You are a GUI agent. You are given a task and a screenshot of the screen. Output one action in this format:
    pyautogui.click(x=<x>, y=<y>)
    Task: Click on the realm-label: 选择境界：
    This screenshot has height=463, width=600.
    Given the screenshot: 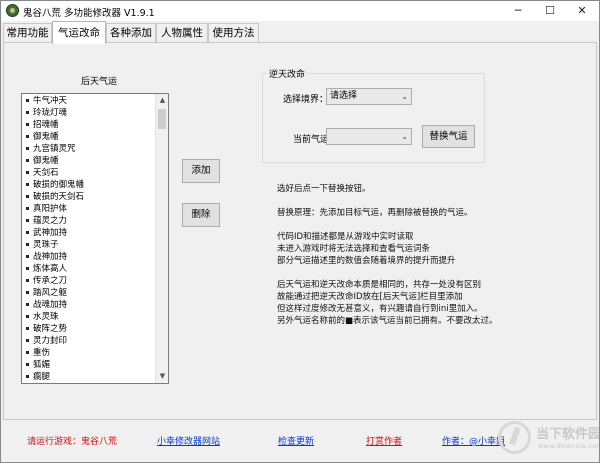 What is the action you would take?
    pyautogui.click(x=306, y=100)
    